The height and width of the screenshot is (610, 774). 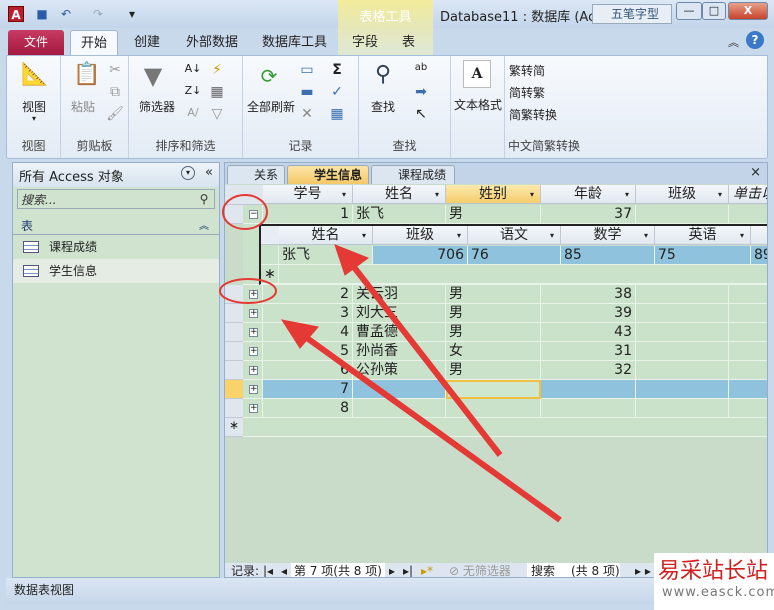 I want to click on nav-search-input: 搜索... ⚲, so click(x=116, y=199).